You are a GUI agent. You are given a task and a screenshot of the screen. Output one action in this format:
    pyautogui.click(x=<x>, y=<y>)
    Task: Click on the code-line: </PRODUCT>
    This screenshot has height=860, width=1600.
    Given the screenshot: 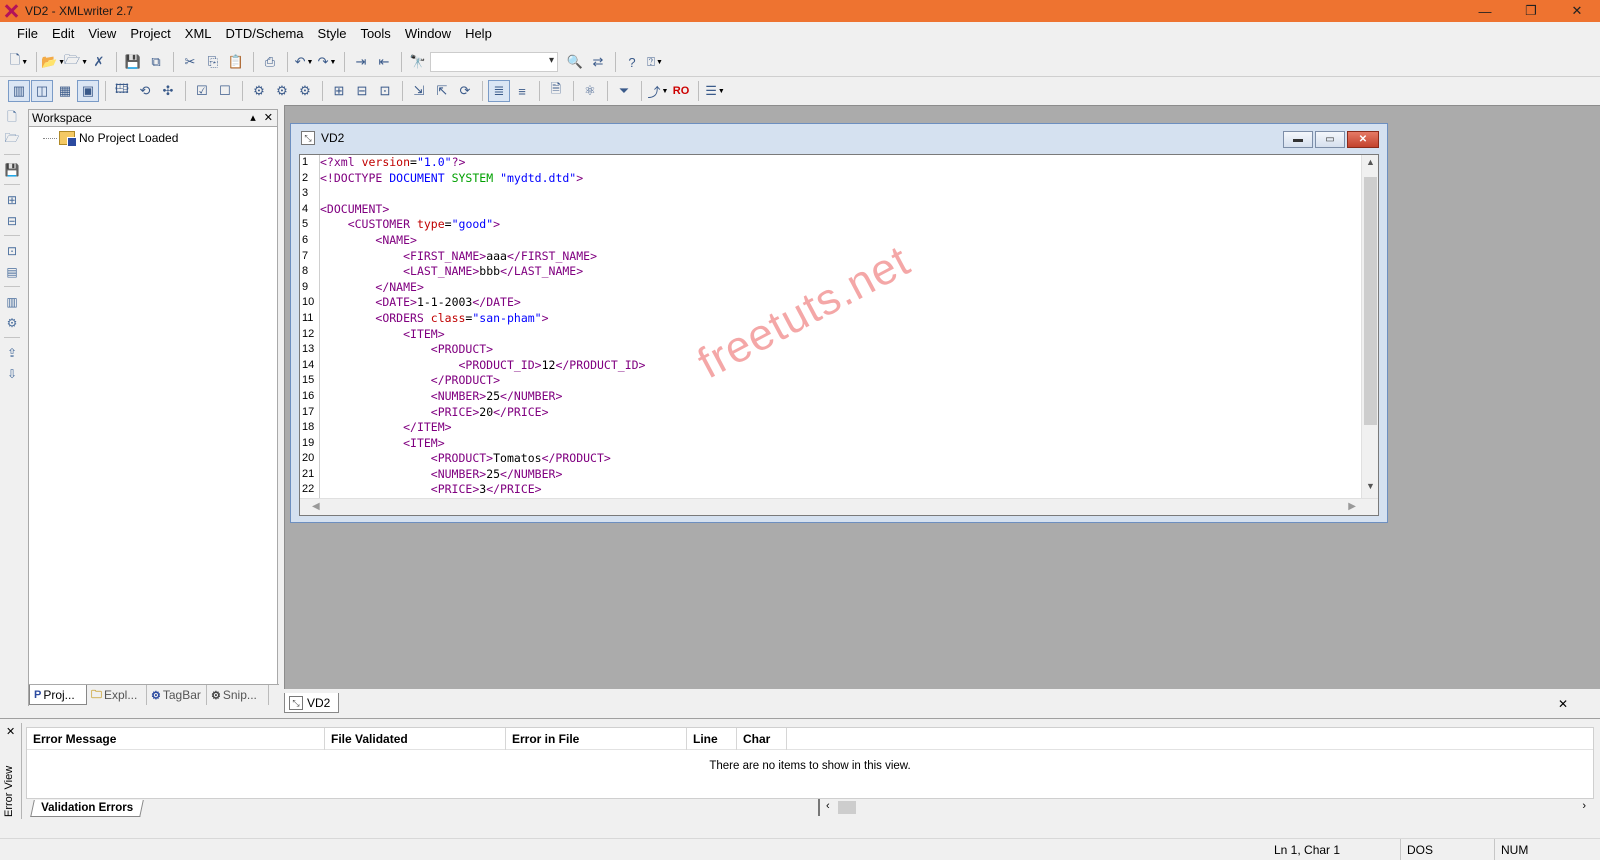 What is the action you would take?
    pyautogui.click(x=841, y=381)
    